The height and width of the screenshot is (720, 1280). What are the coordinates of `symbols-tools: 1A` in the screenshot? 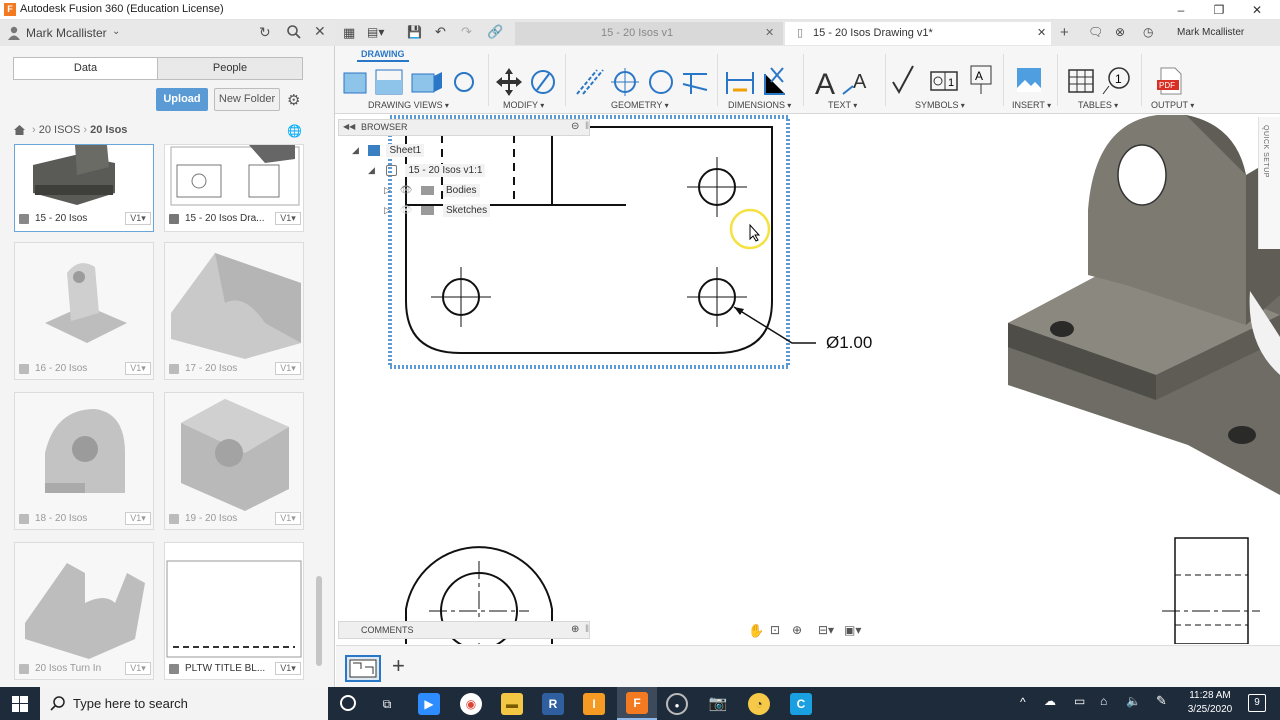 It's located at (945, 81).